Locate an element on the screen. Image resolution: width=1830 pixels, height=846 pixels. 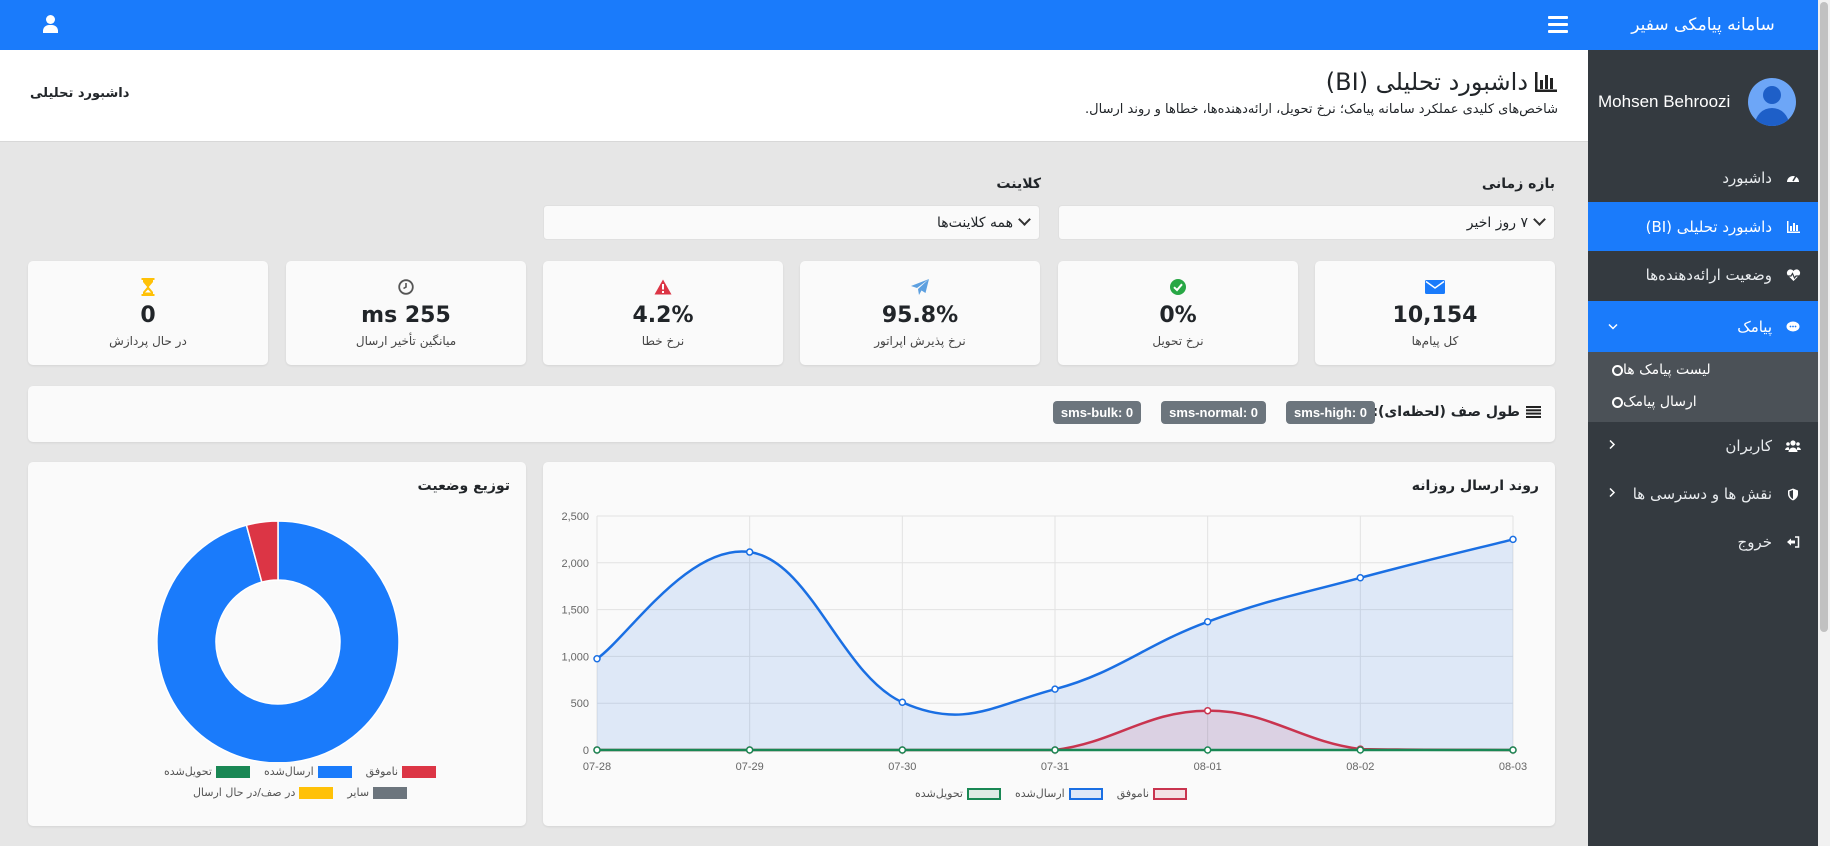
user-panel: Mohsen Behroozi is located at coordinates (1703, 102).